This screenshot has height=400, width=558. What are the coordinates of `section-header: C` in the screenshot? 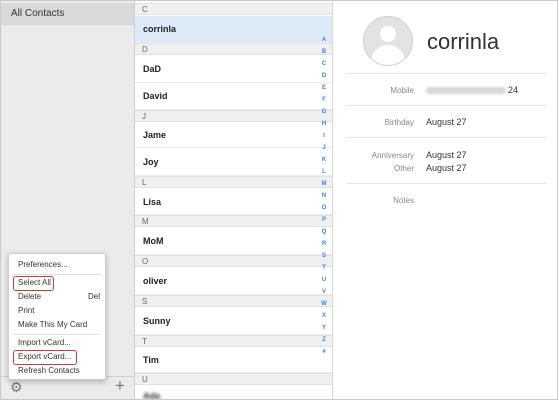 It's located at (233, 9).